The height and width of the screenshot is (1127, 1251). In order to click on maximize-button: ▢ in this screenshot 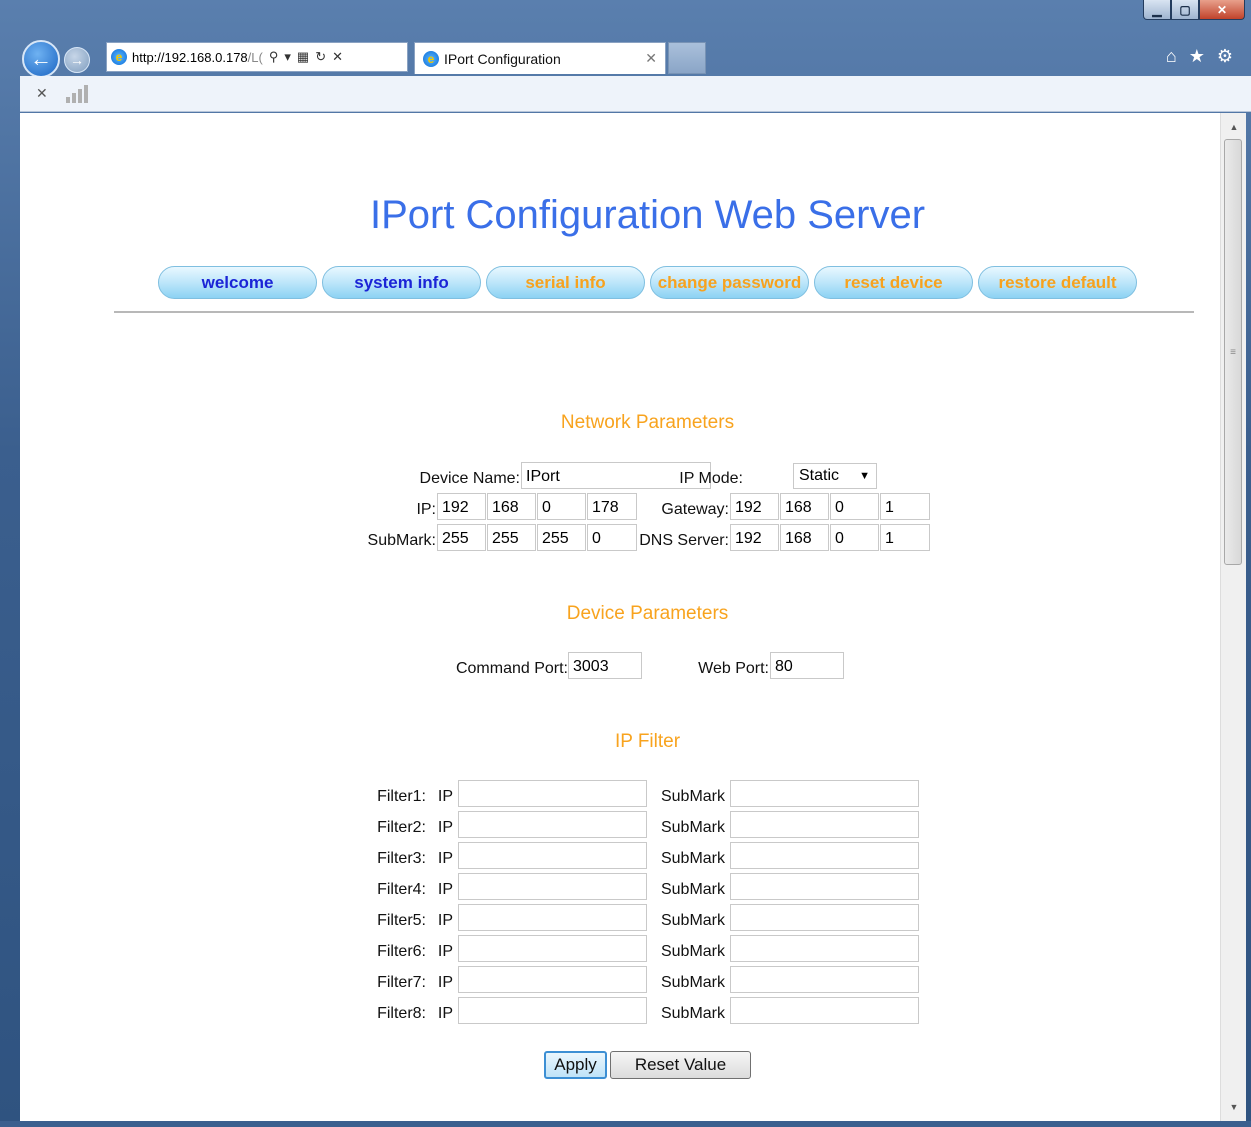, I will do `click(1185, 10)`.